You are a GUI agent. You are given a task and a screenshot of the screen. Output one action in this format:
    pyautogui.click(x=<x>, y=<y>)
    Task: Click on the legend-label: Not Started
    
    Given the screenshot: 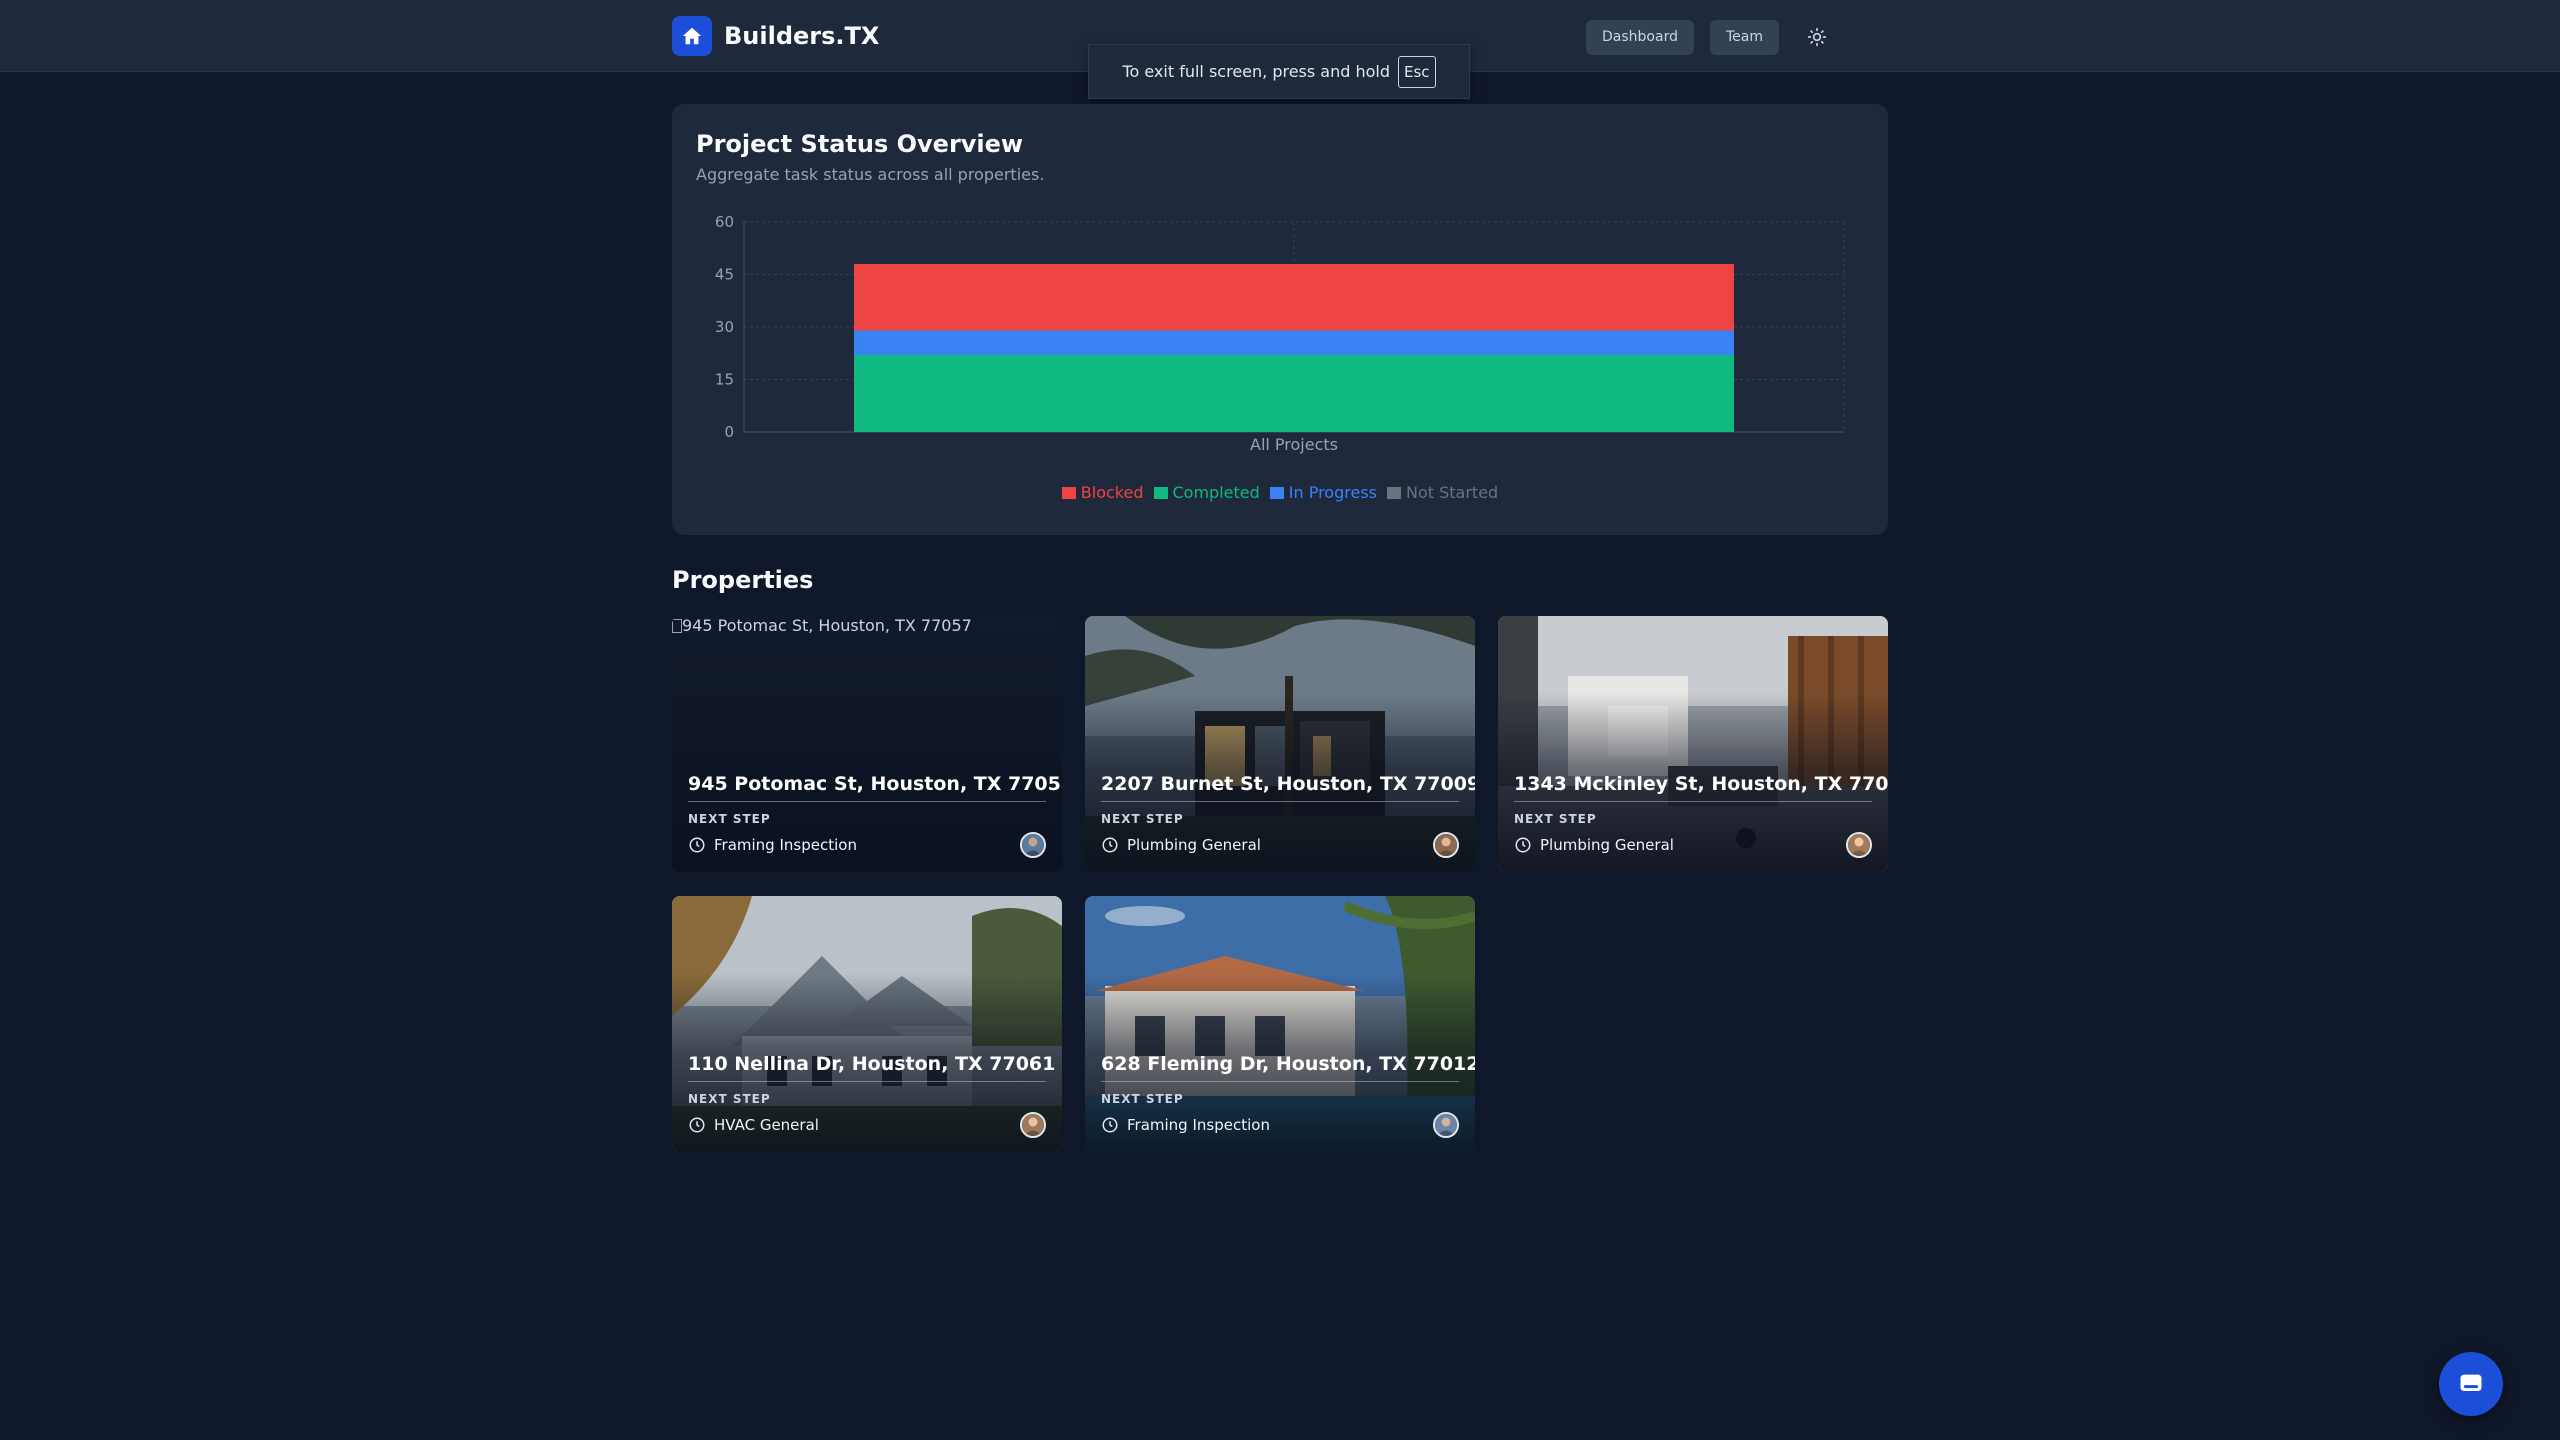 What is the action you would take?
    pyautogui.click(x=1452, y=492)
    